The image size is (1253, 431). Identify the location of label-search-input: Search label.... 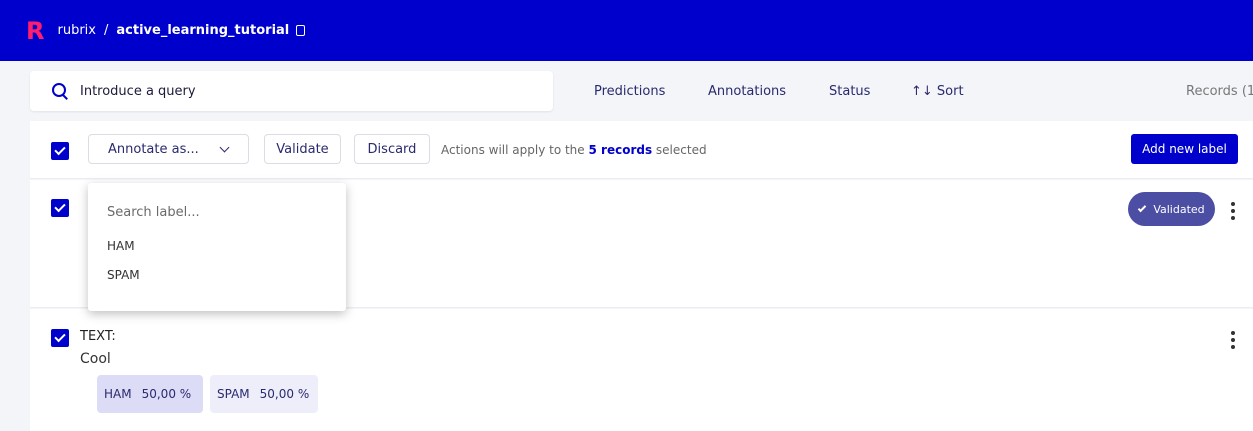
(153, 212).